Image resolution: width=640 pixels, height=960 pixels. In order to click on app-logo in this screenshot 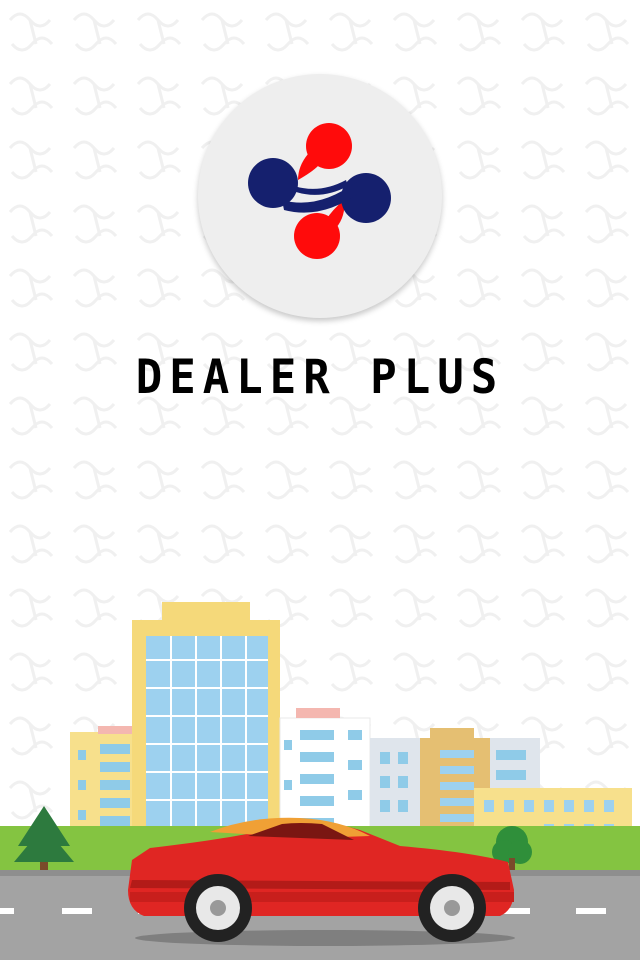, I will do `click(320, 196)`.